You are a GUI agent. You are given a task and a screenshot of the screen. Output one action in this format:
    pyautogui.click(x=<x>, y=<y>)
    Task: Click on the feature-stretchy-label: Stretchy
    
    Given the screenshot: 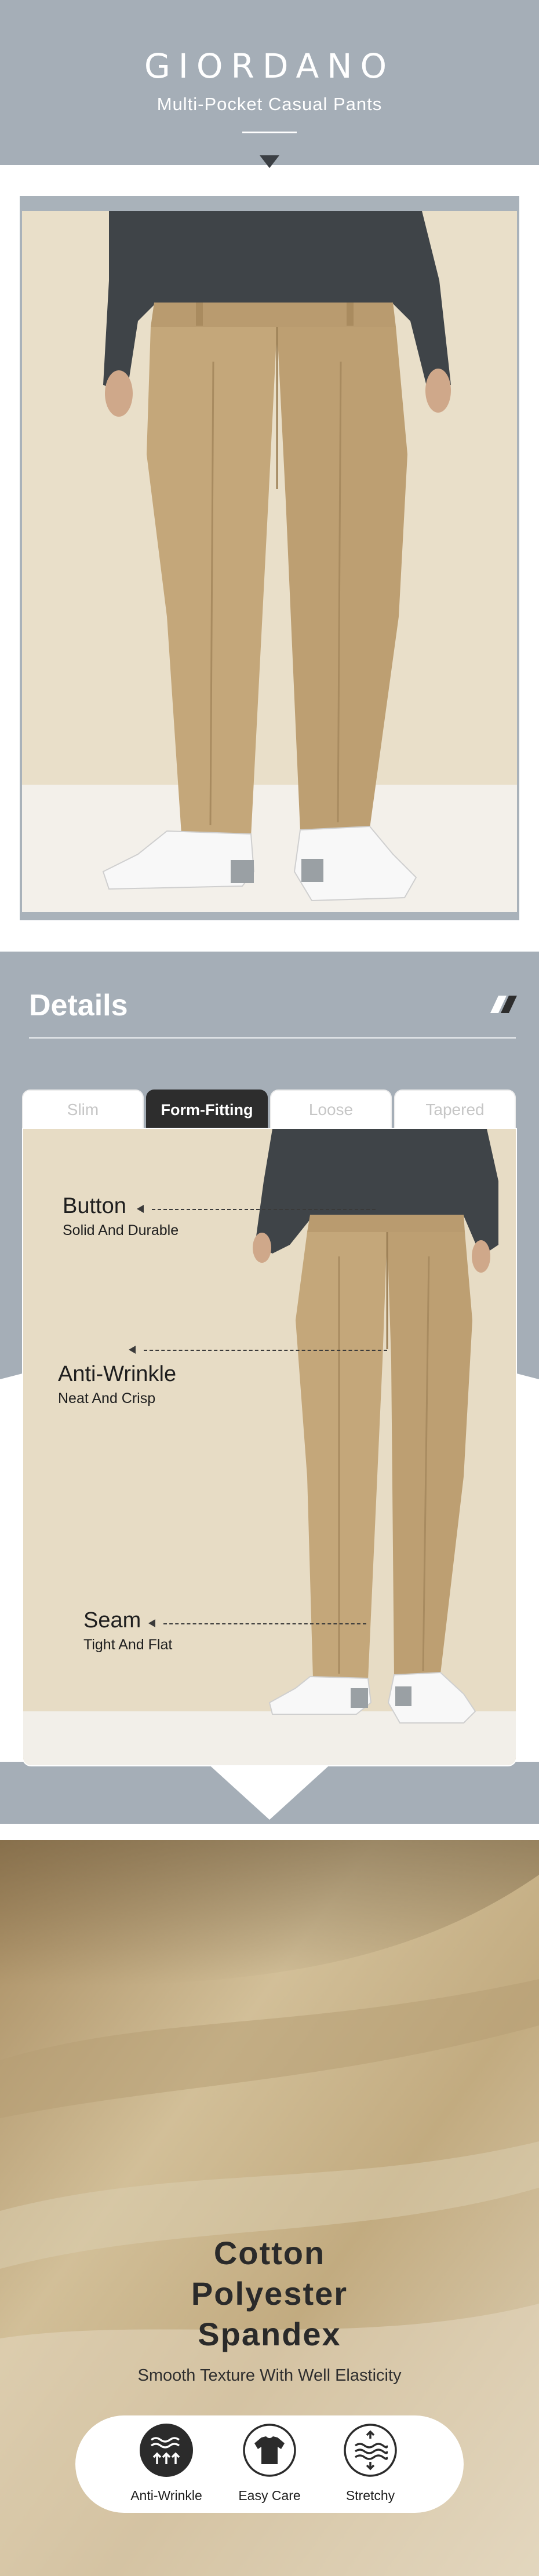 What is the action you would take?
    pyautogui.click(x=370, y=2495)
    